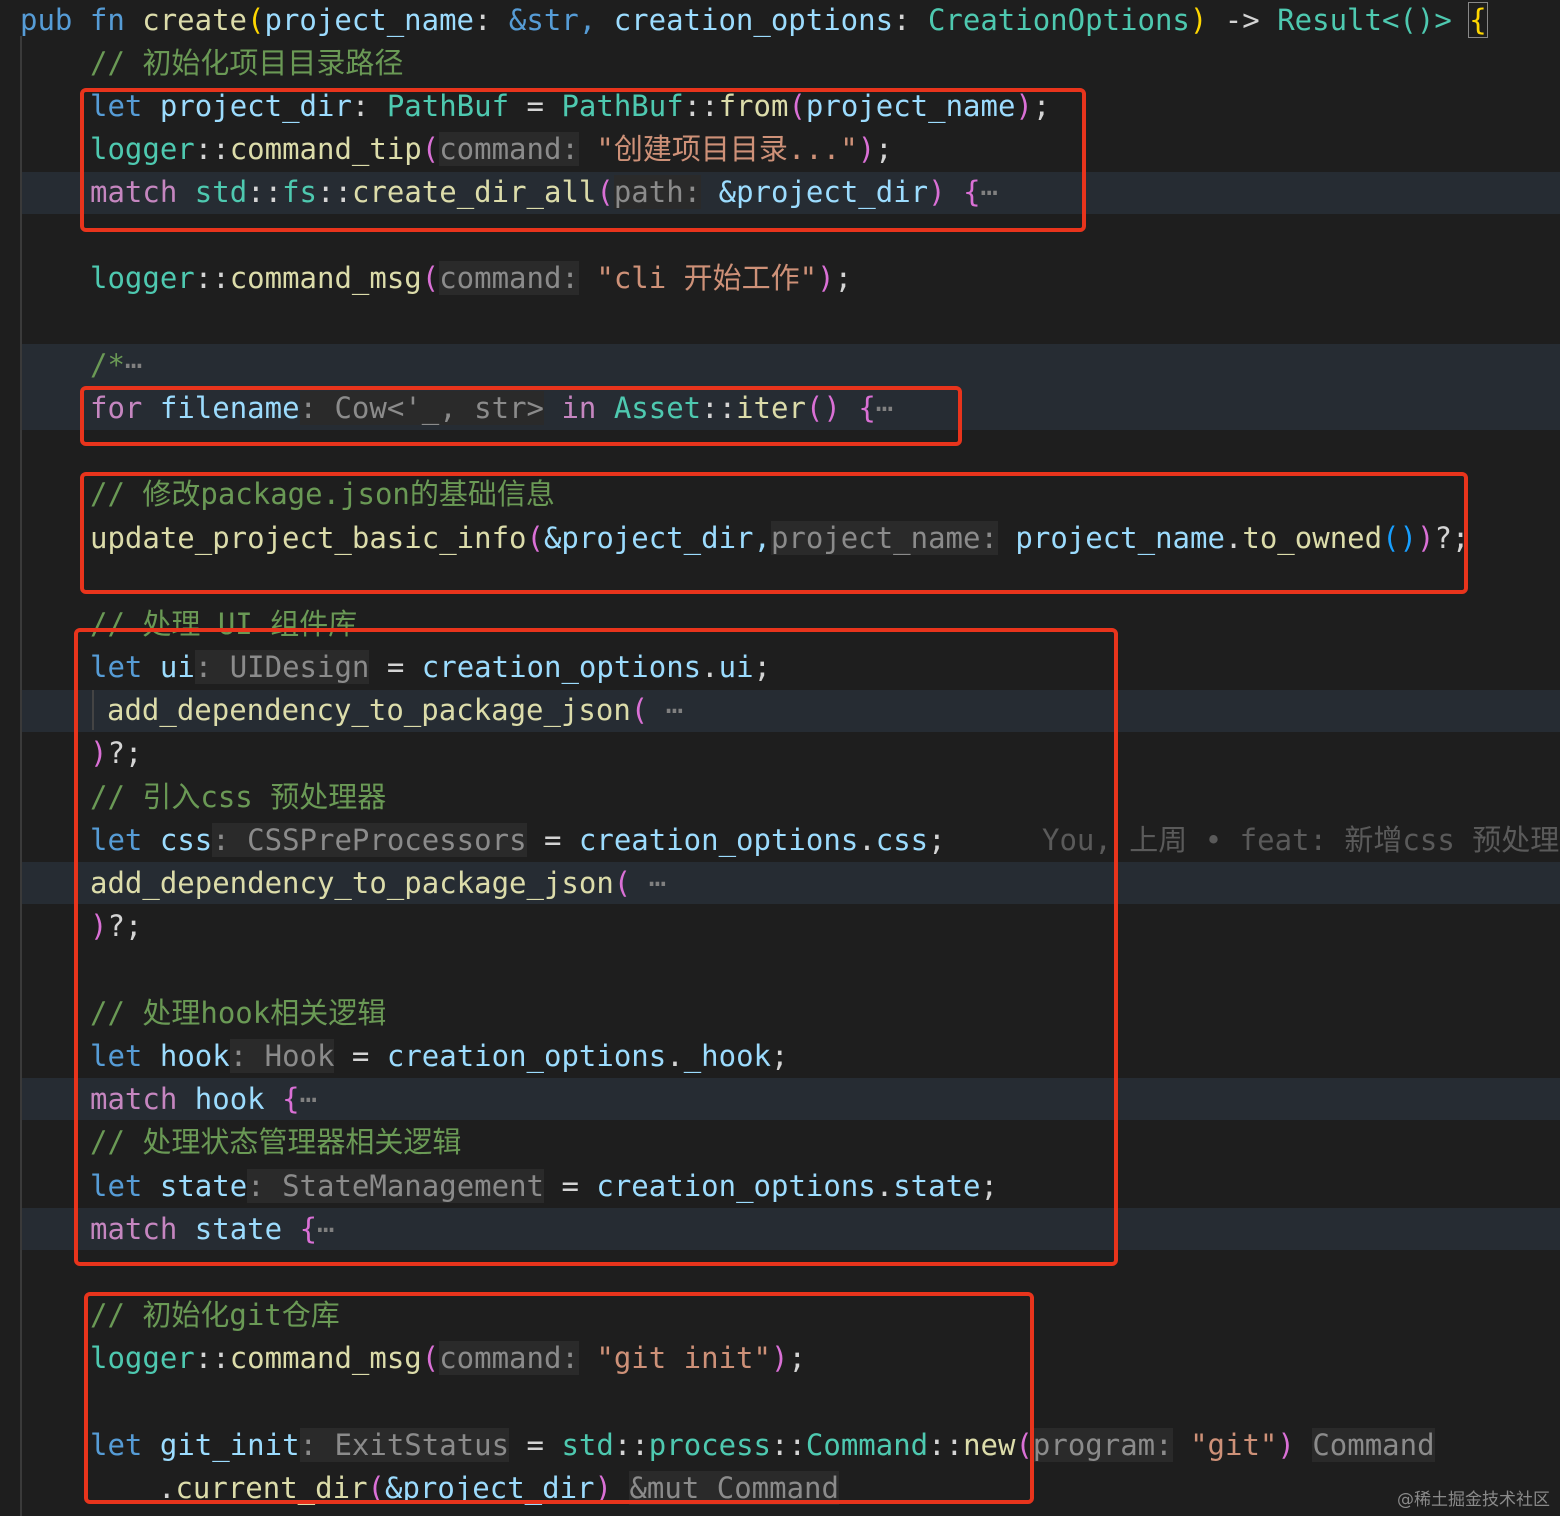  Describe the element at coordinates (246, 63) in the screenshot. I see `code-comment: // 初始化项目目录路径` at that location.